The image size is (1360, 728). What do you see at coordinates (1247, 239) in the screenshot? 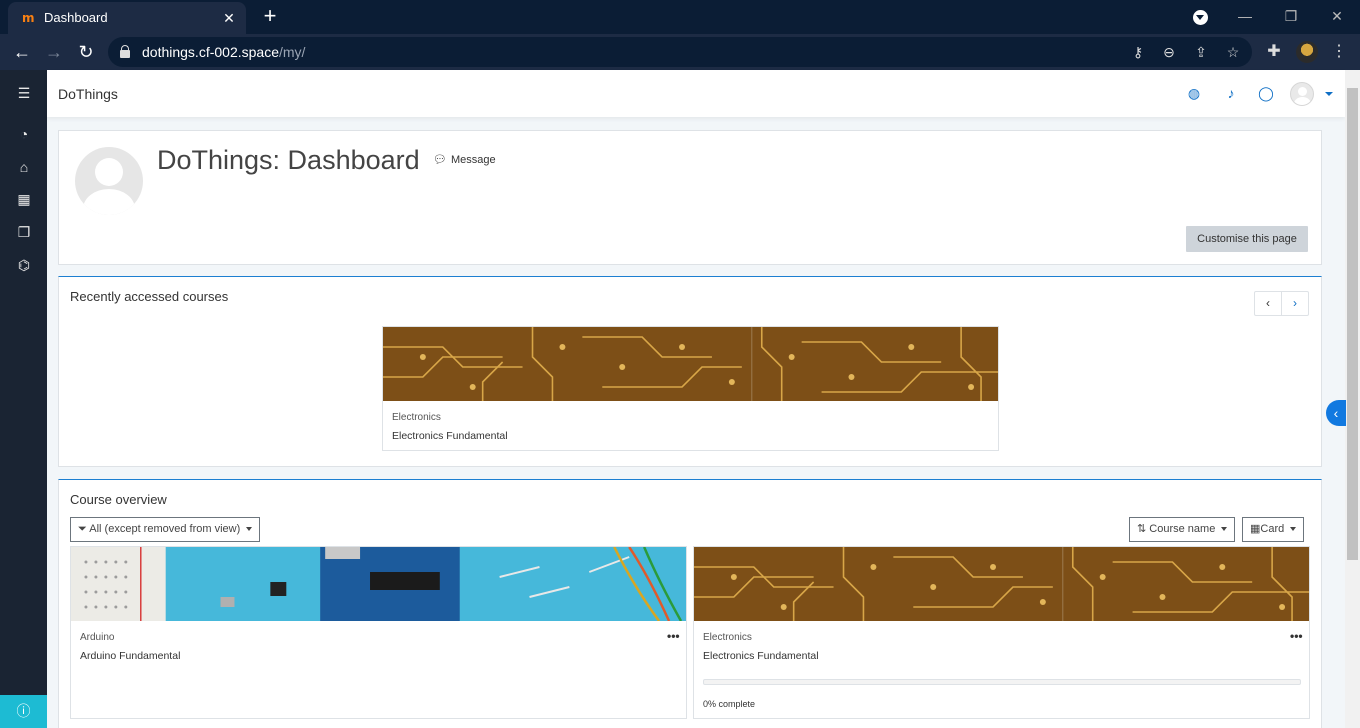
I see `customise-page-button: Customise this page` at bounding box center [1247, 239].